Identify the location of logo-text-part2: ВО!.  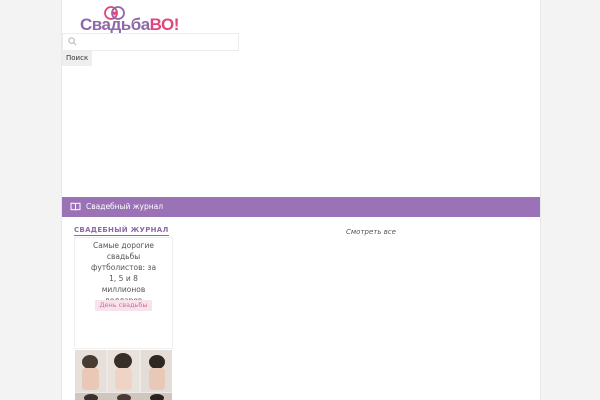
(164, 24).